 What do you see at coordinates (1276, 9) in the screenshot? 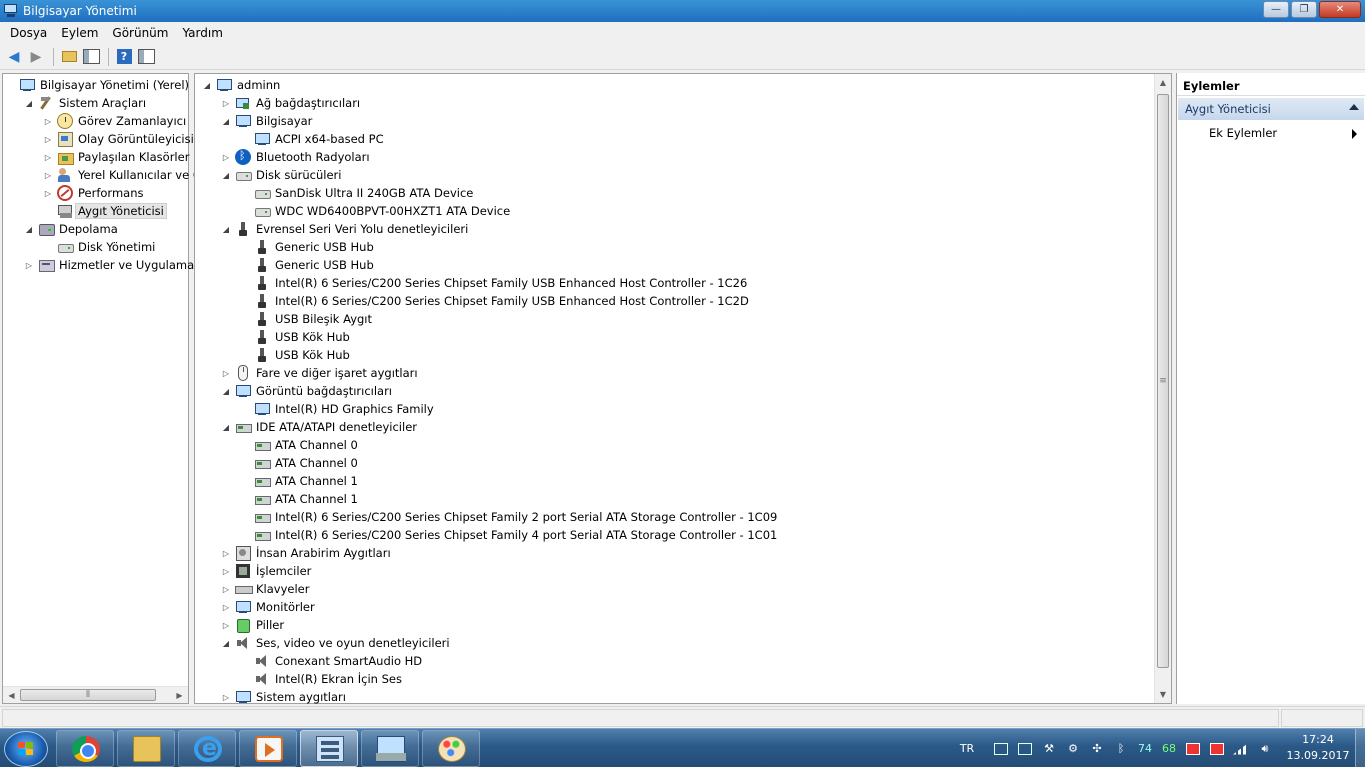
I see `minimize-button: —` at bounding box center [1276, 9].